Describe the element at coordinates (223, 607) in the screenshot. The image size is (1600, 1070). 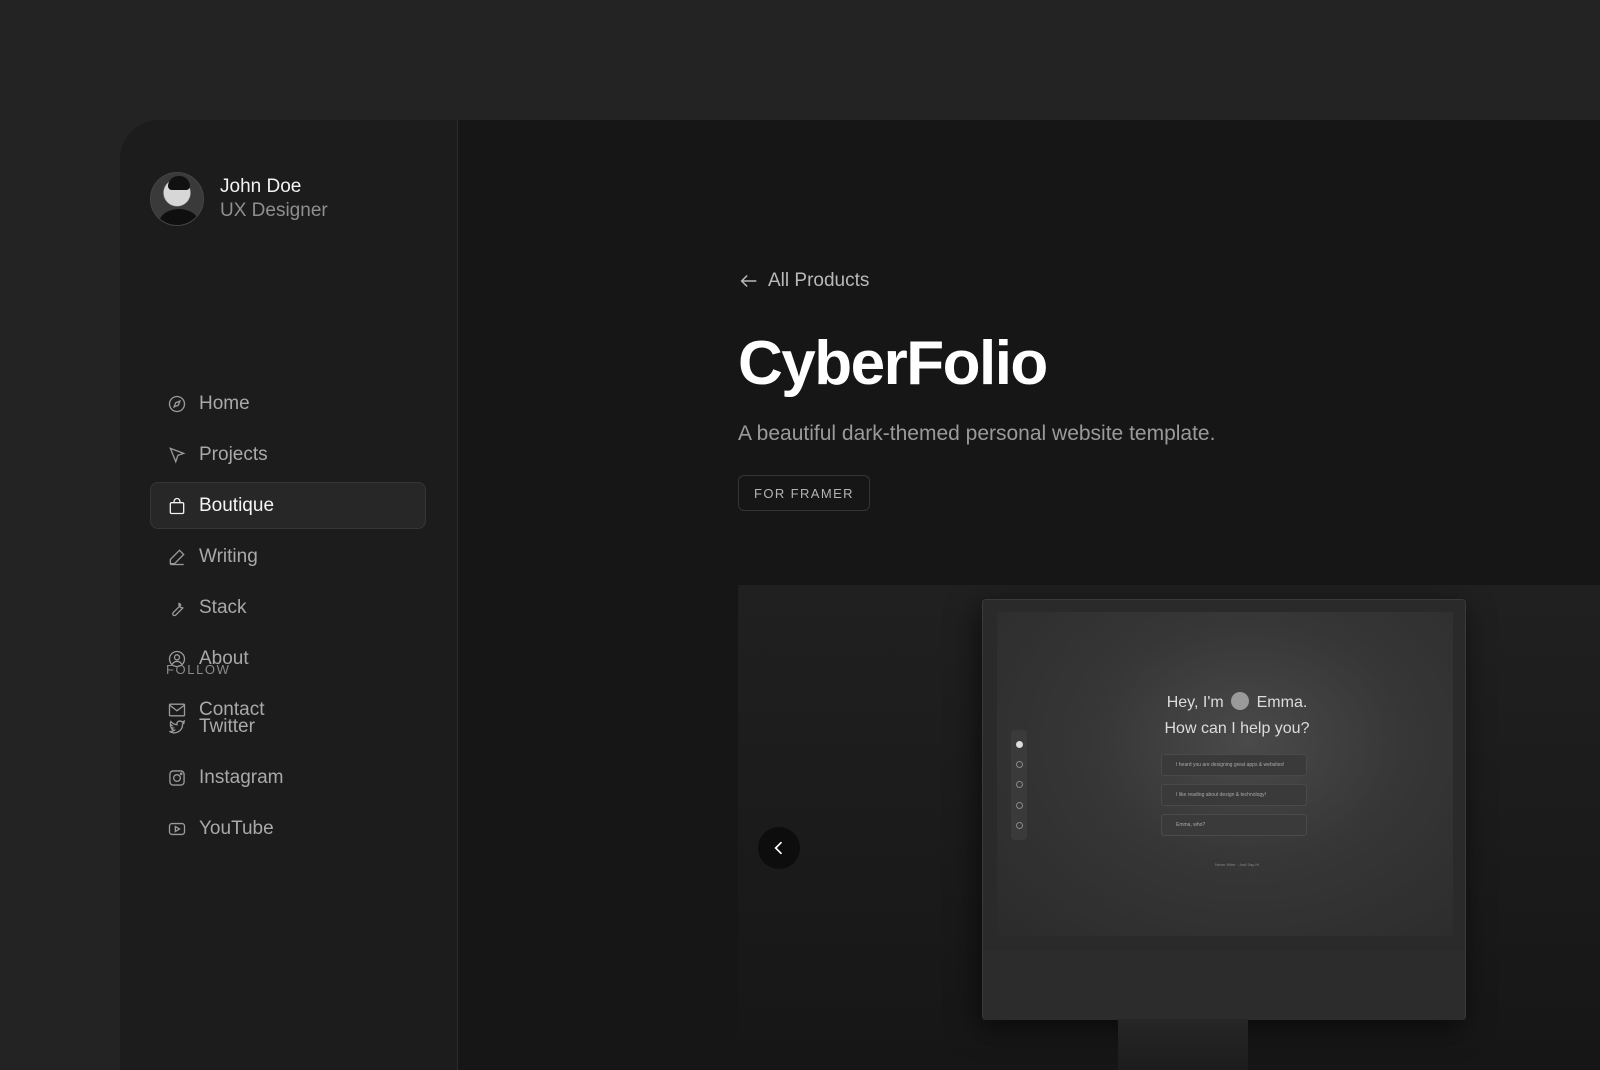
I see `sidebar-item-label: Stack` at that location.